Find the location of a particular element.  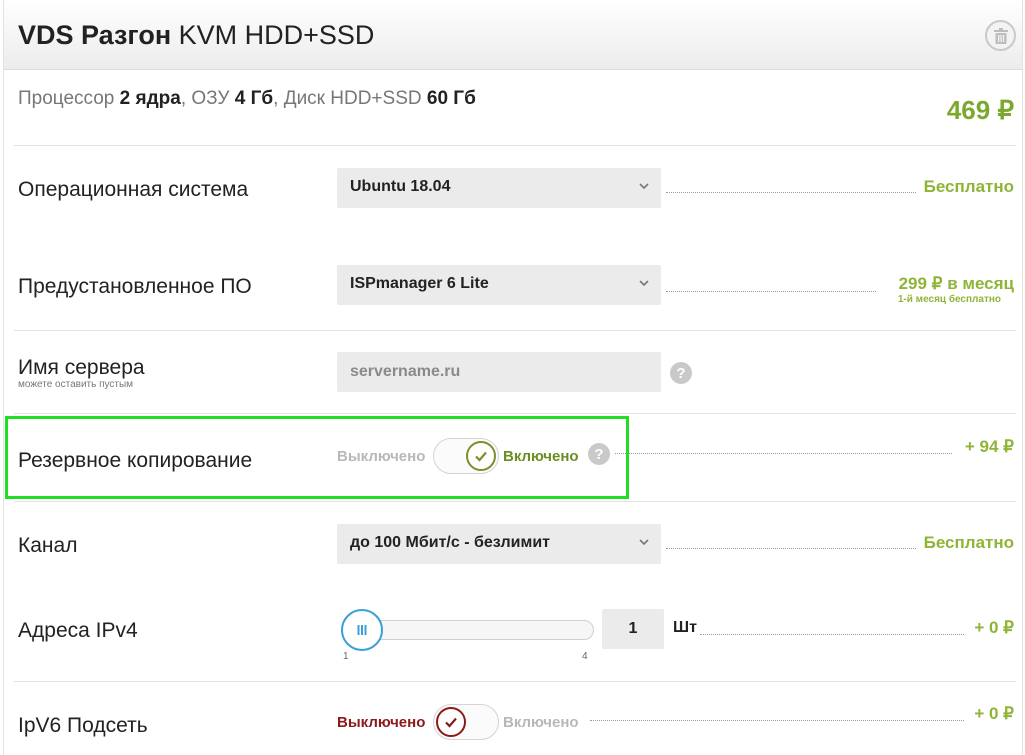

slider-max-label: 4 is located at coordinates (585, 656).